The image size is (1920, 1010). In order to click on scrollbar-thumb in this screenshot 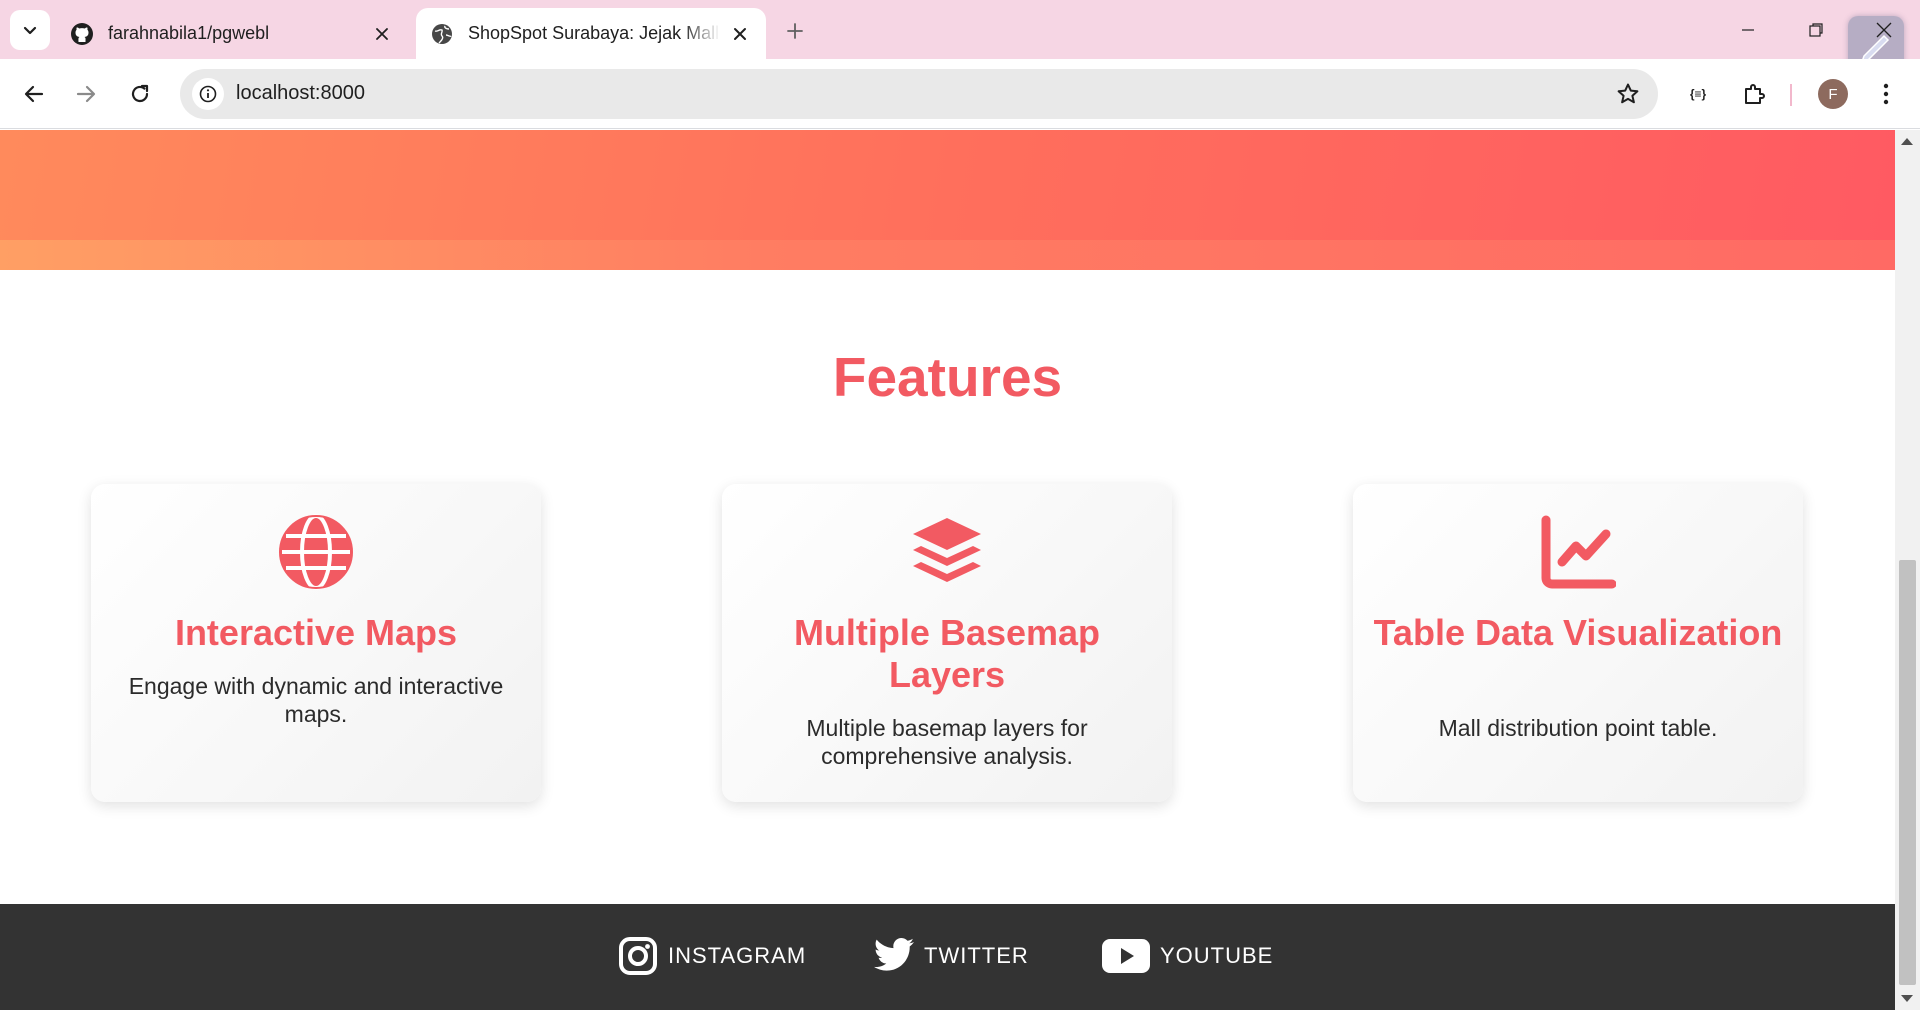, I will do `click(1907, 772)`.